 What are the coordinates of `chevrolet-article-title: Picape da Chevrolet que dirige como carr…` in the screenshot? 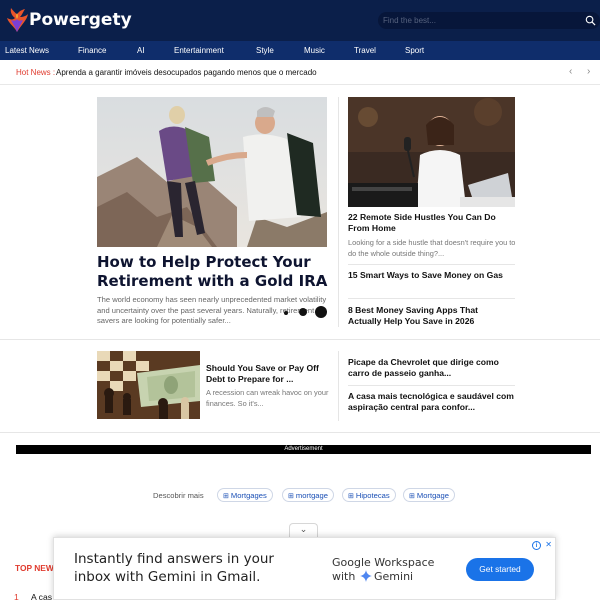 It's located at (433, 368).